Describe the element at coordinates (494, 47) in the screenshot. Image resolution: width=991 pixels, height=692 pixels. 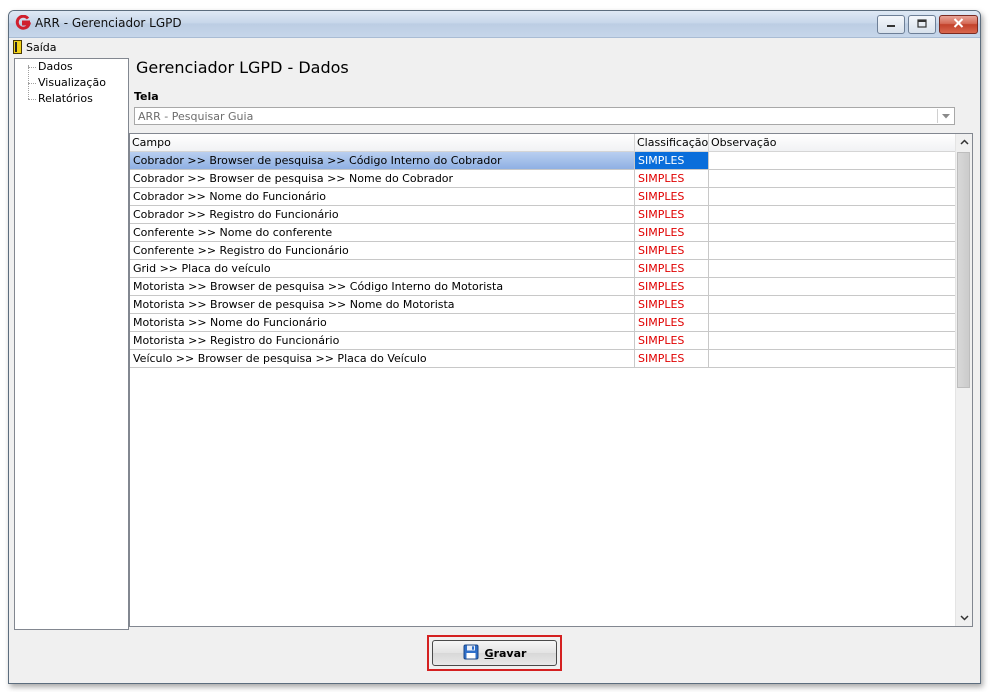
I see `menu-bar: Saída` at that location.